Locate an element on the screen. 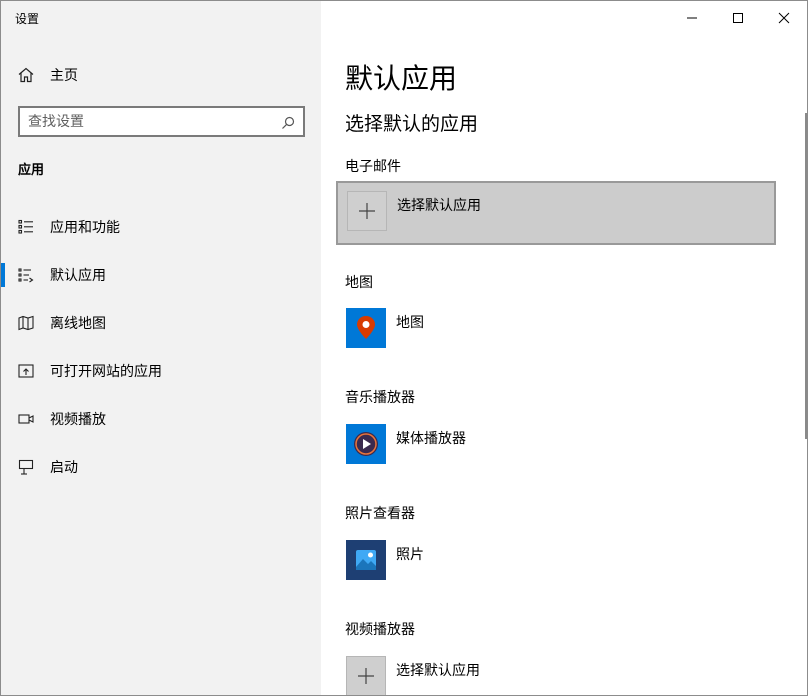 This screenshot has width=808, height=696. page-title: 默认应用 is located at coordinates (401, 78).